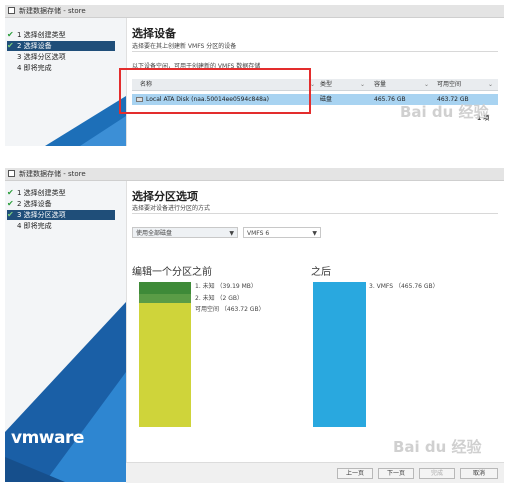 Image resolution: width=510 pixels, height=488 pixels. What do you see at coordinates (315, 472) in the screenshot?
I see `footer-bar: 上一页 下一页 完成 取消` at bounding box center [315, 472].